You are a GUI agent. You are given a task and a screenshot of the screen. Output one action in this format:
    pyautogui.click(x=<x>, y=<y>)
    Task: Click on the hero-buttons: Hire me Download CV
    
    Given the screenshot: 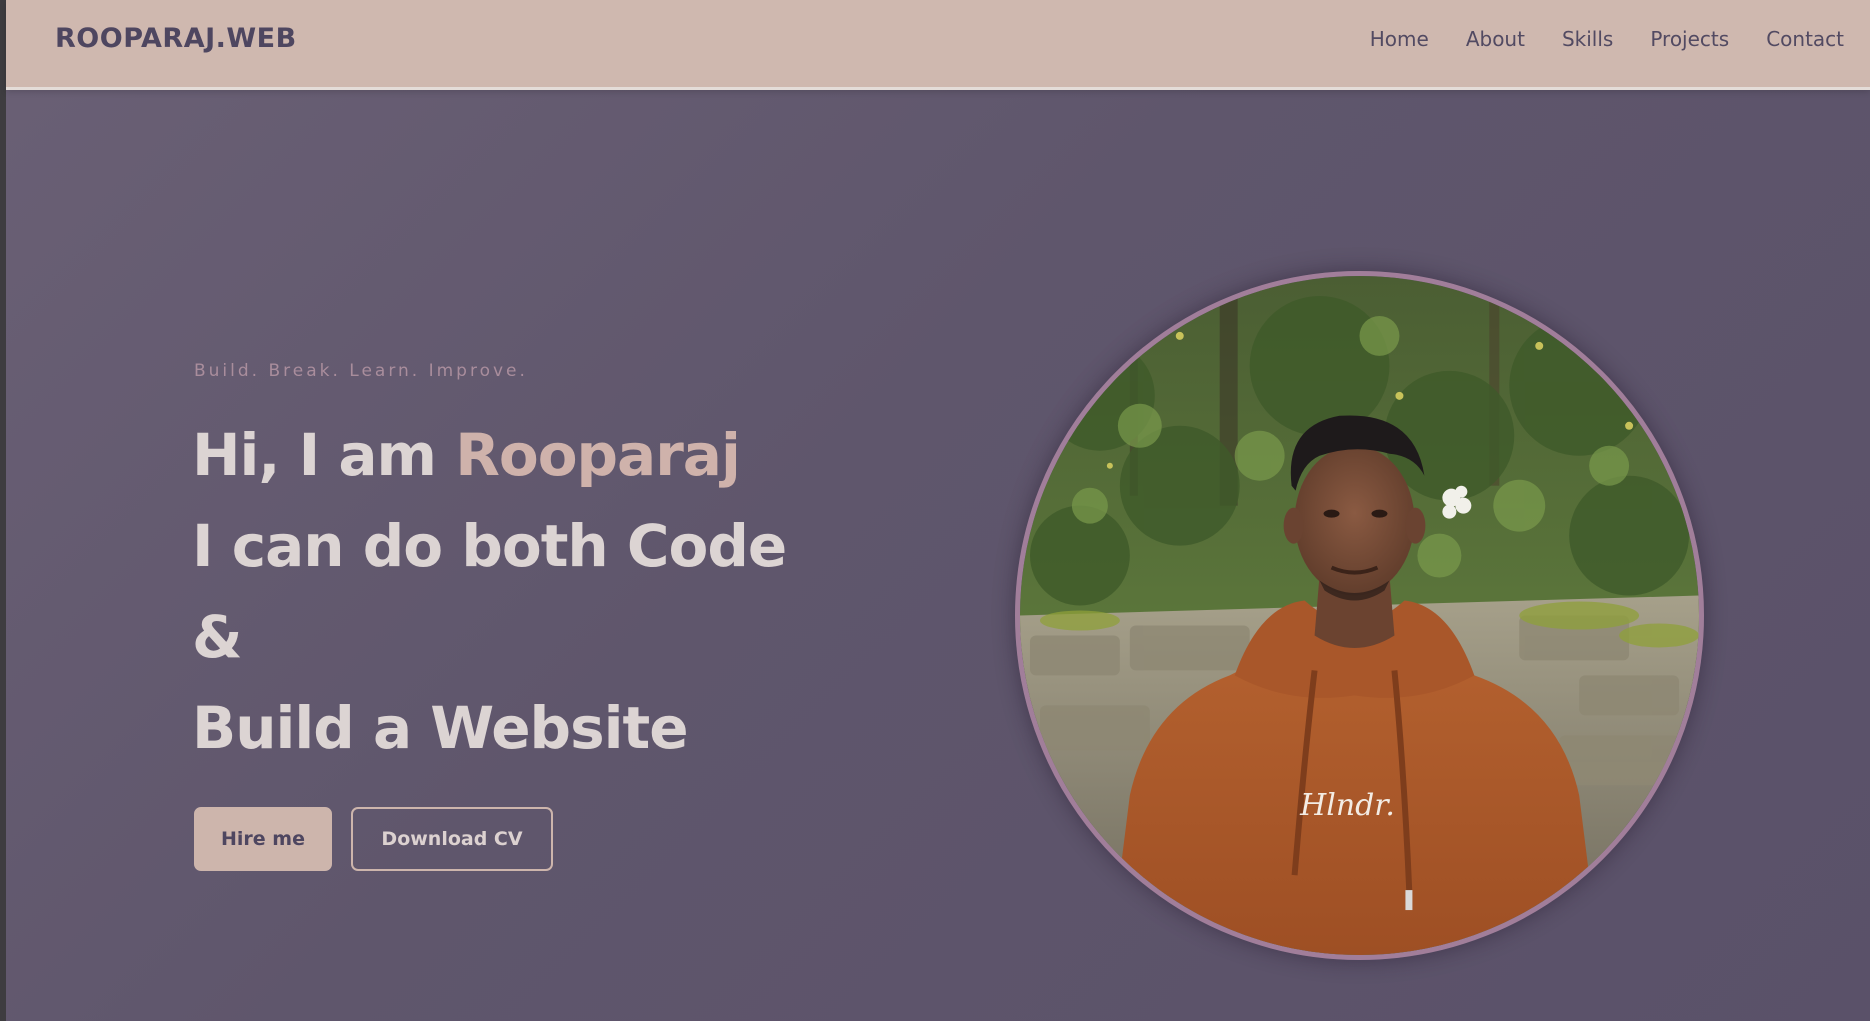 What is the action you would take?
    pyautogui.click(x=373, y=839)
    